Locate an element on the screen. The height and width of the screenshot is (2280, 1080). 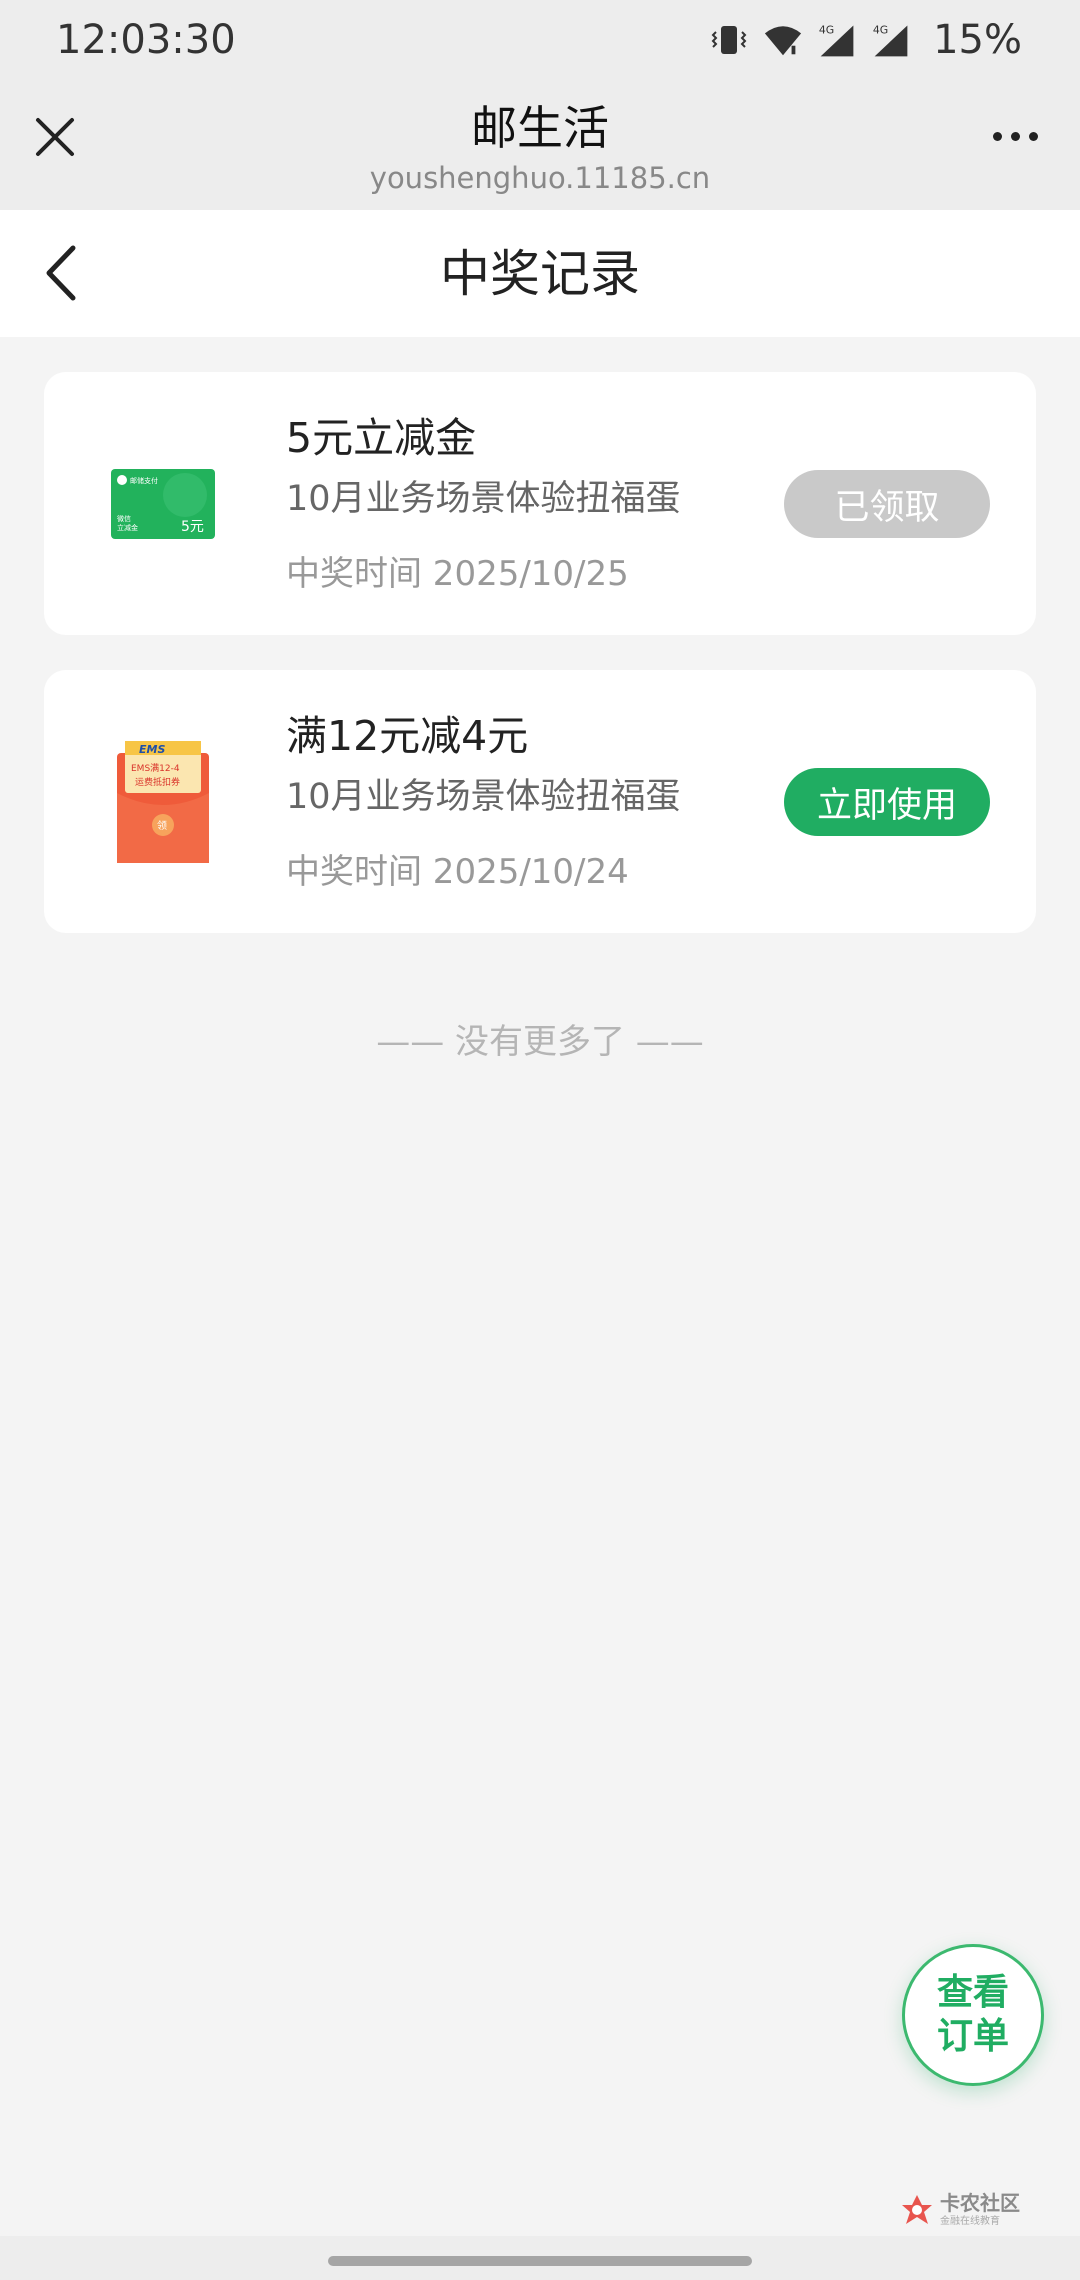
ems-red-envelope-image: EMS EMS满12-4 运费抵扣券 领 is located at coordinates (163, 802).